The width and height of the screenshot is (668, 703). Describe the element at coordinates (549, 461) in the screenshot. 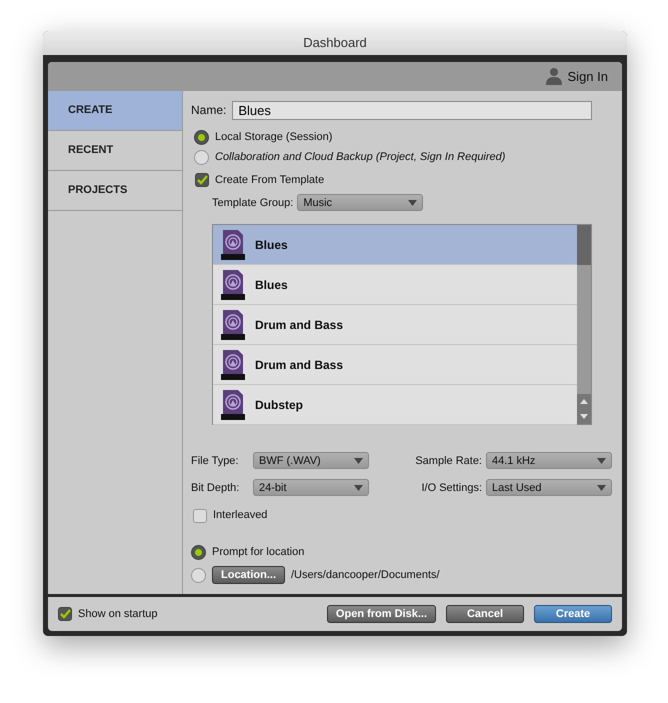

I see `dropdown: 44.1 kHz` at that location.